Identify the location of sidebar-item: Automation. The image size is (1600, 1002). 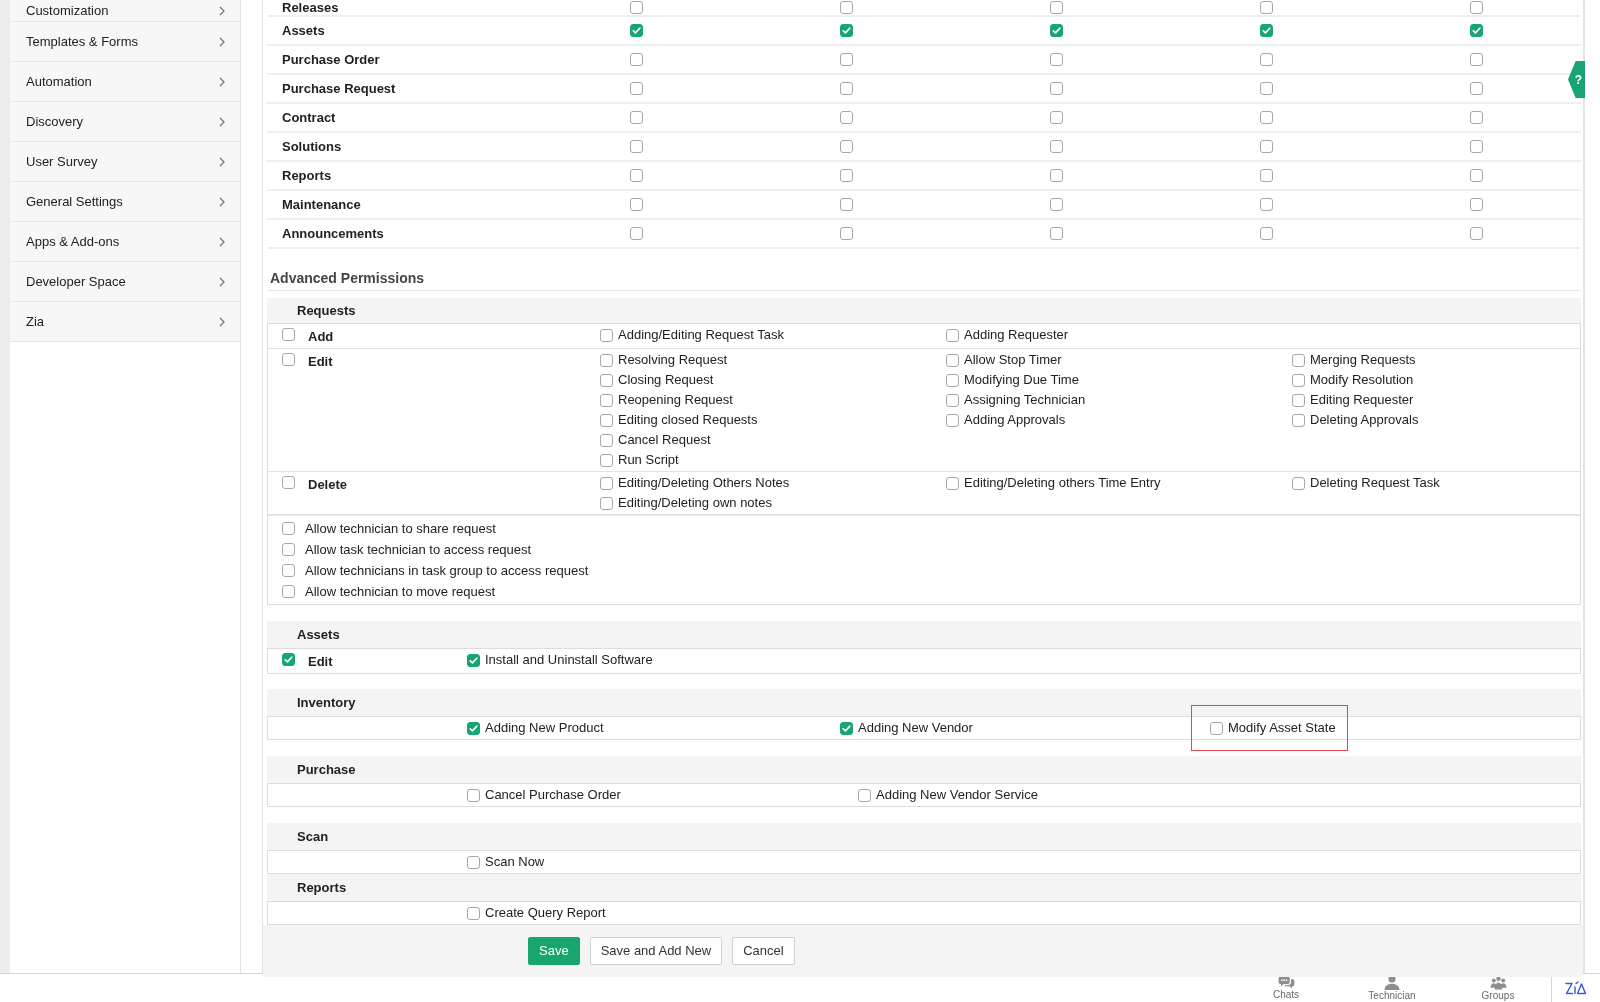
(125, 82).